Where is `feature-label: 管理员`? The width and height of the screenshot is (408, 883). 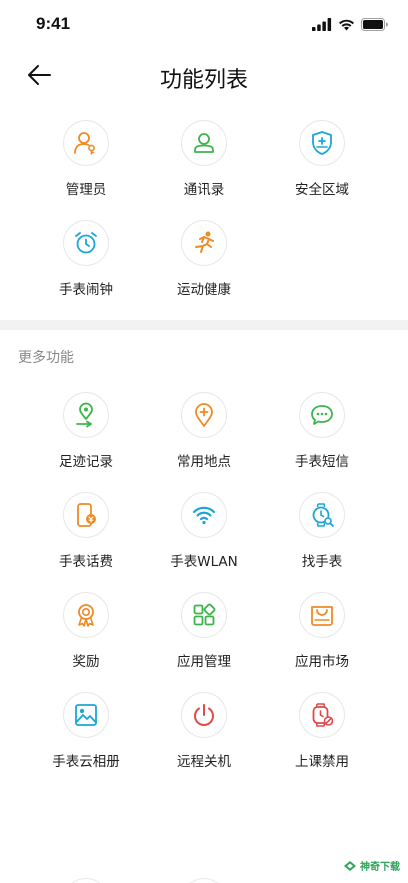 feature-label: 管理员 is located at coordinates (86, 190).